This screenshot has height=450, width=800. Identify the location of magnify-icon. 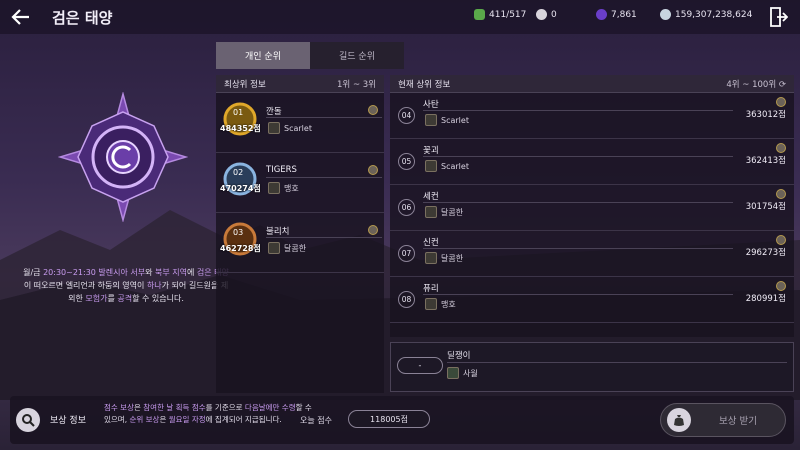
(28, 420).